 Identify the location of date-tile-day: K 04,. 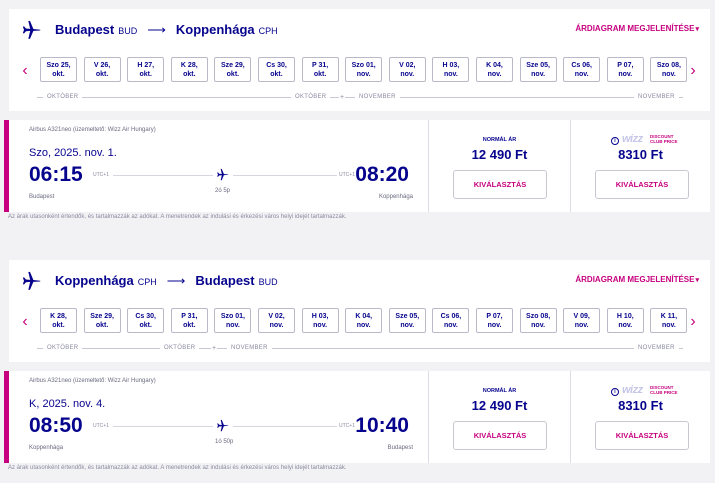
(494, 65).